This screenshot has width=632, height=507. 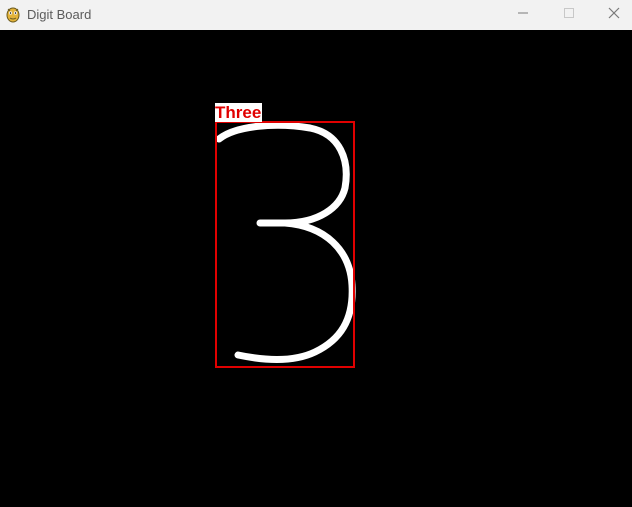 I want to click on pygame-snake-icon, so click(x=13, y=14).